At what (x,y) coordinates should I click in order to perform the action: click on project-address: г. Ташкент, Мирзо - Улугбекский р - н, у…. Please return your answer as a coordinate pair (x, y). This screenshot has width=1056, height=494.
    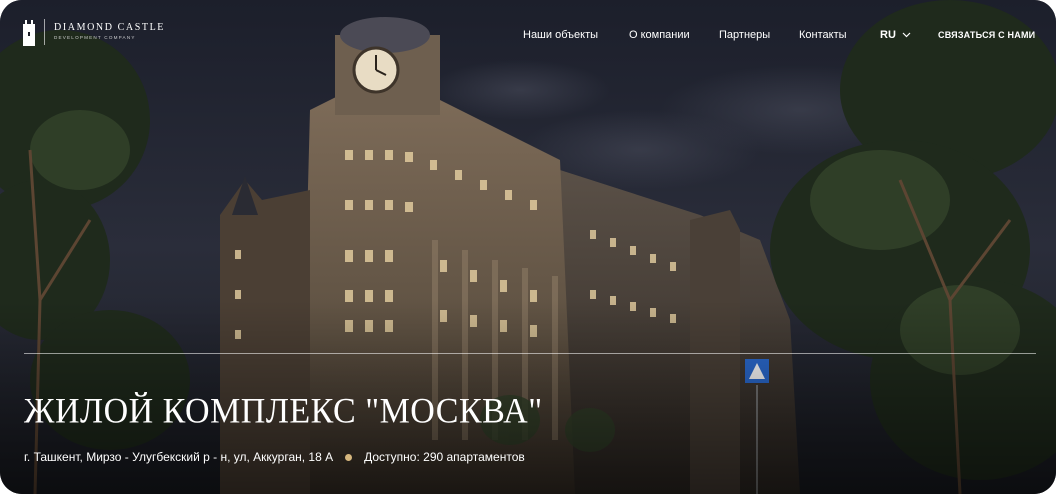
    Looking at the image, I should click on (179, 457).